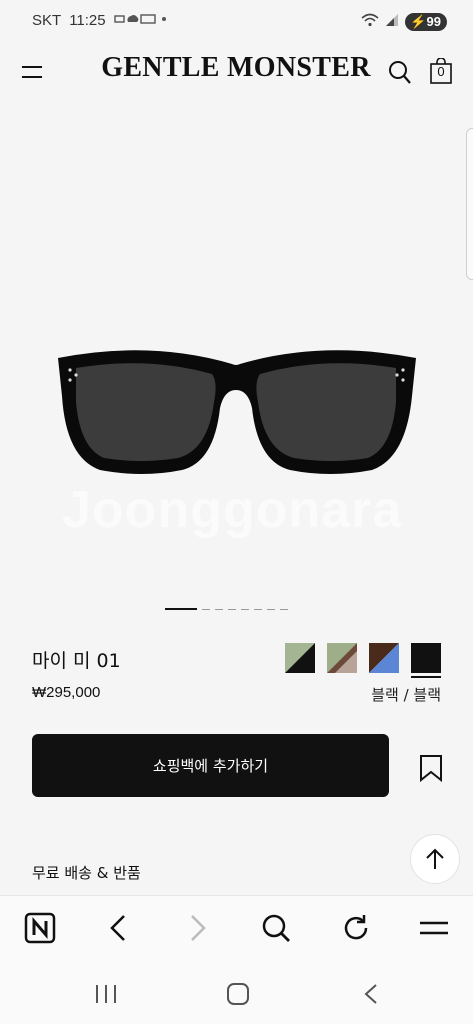 The height and width of the screenshot is (1024, 473). Describe the element at coordinates (236, 930) in the screenshot. I see `browser-toolbar` at that location.